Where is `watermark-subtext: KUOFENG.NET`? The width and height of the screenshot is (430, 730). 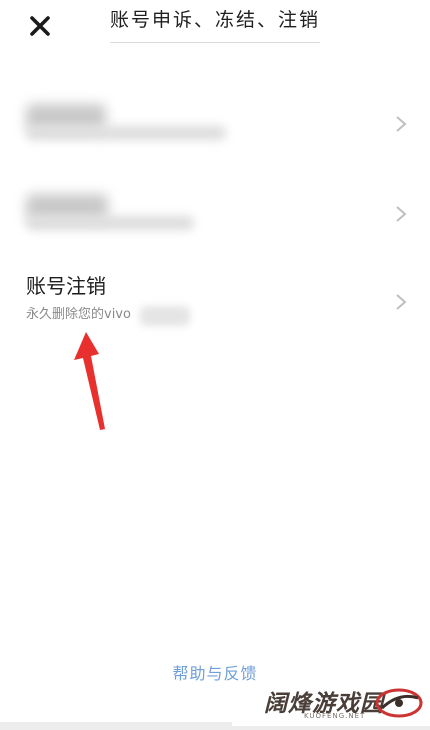
watermark-subtext: KUOFENG.NET is located at coordinates (335, 716).